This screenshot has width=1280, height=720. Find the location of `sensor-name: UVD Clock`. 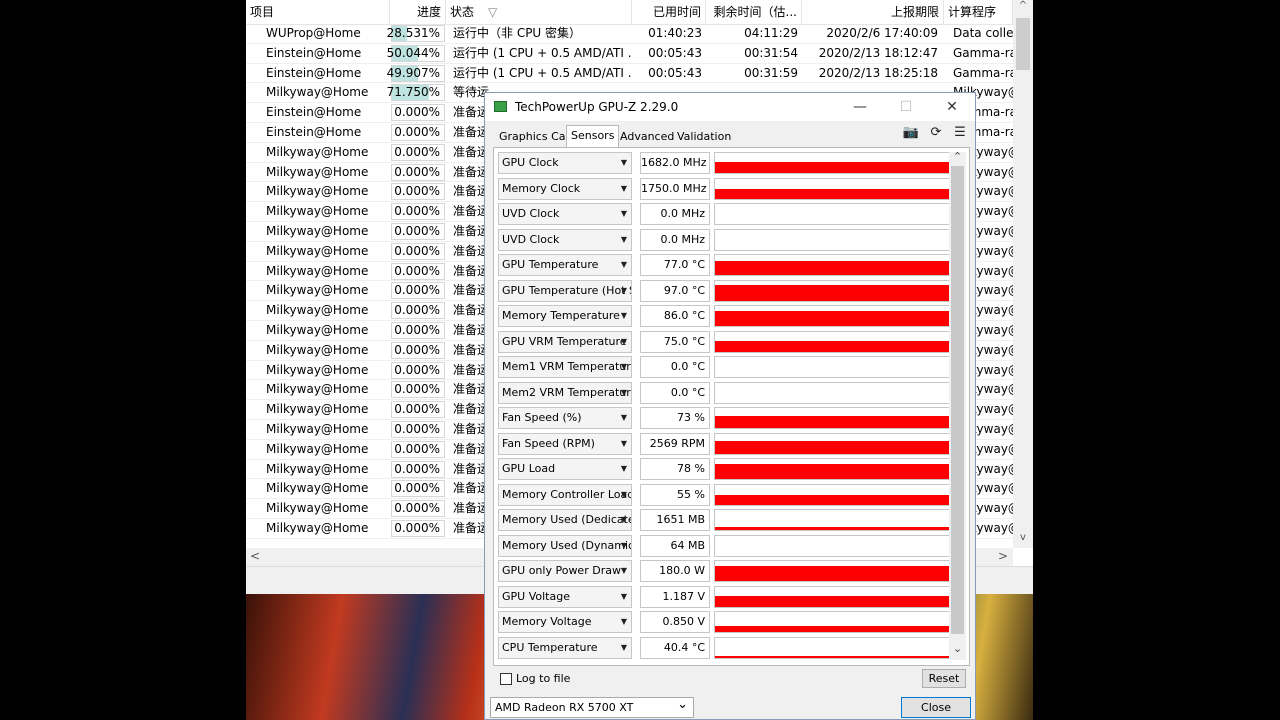

sensor-name: UVD Clock is located at coordinates (531, 213).